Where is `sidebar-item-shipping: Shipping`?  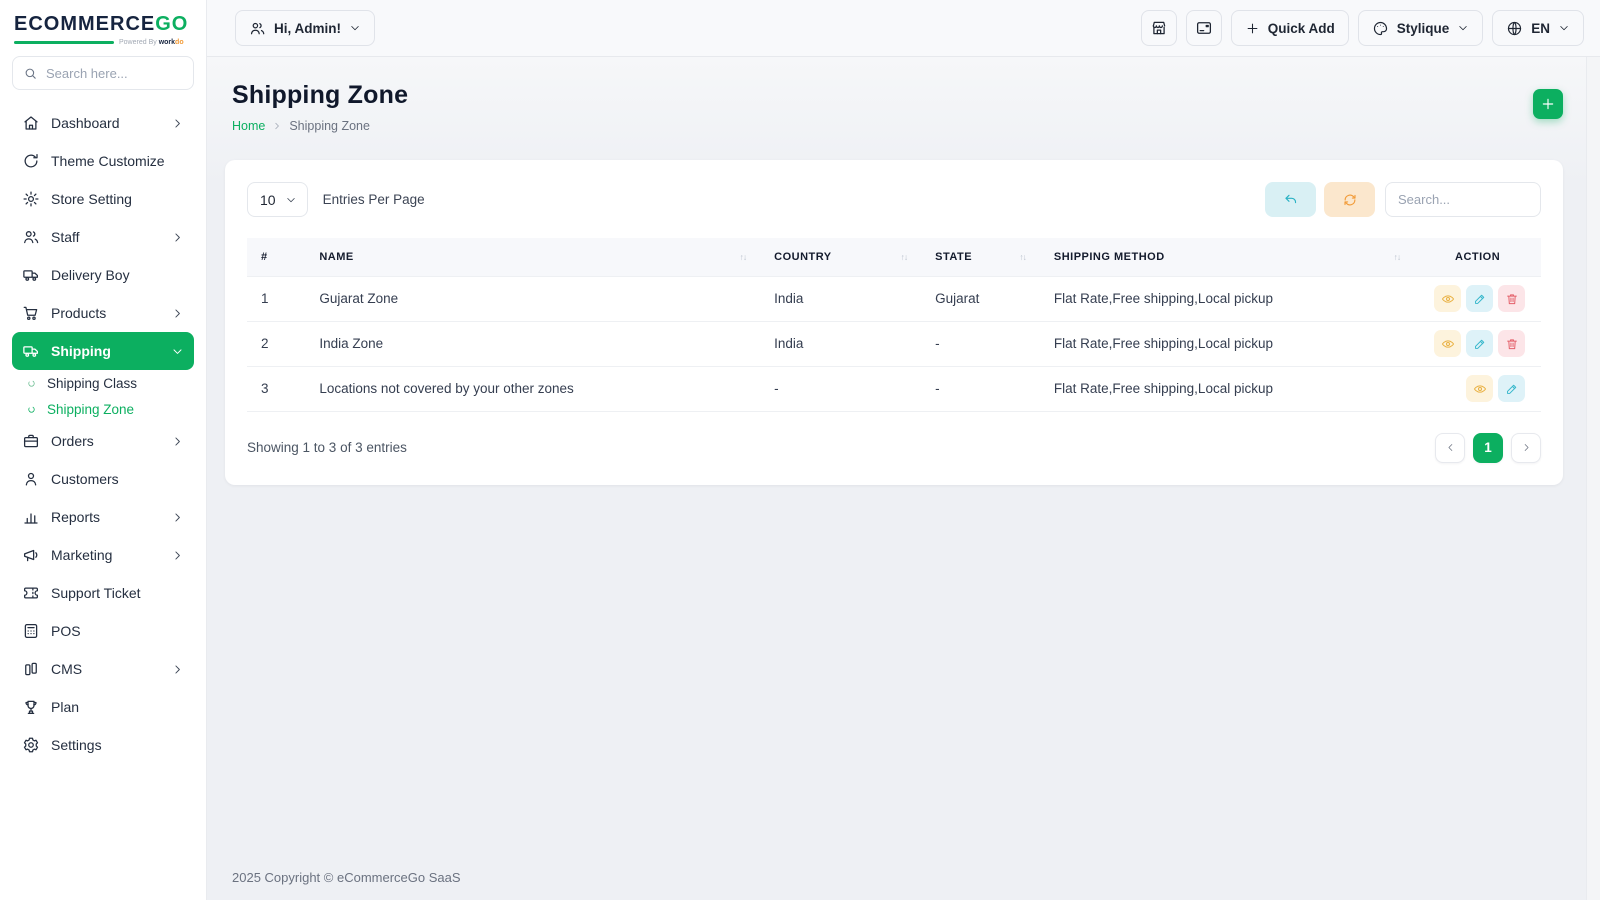
sidebar-item-shipping: Shipping is located at coordinates (103, 351).